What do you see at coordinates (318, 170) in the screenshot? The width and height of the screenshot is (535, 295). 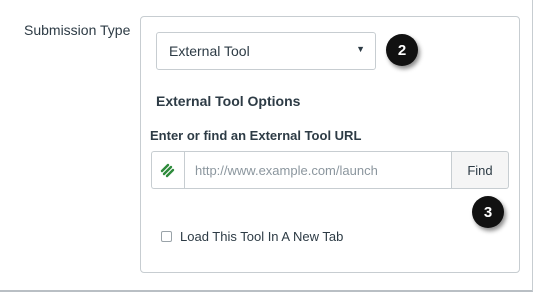 I see `external-tool-url-input` at bounding box center [318, 170].